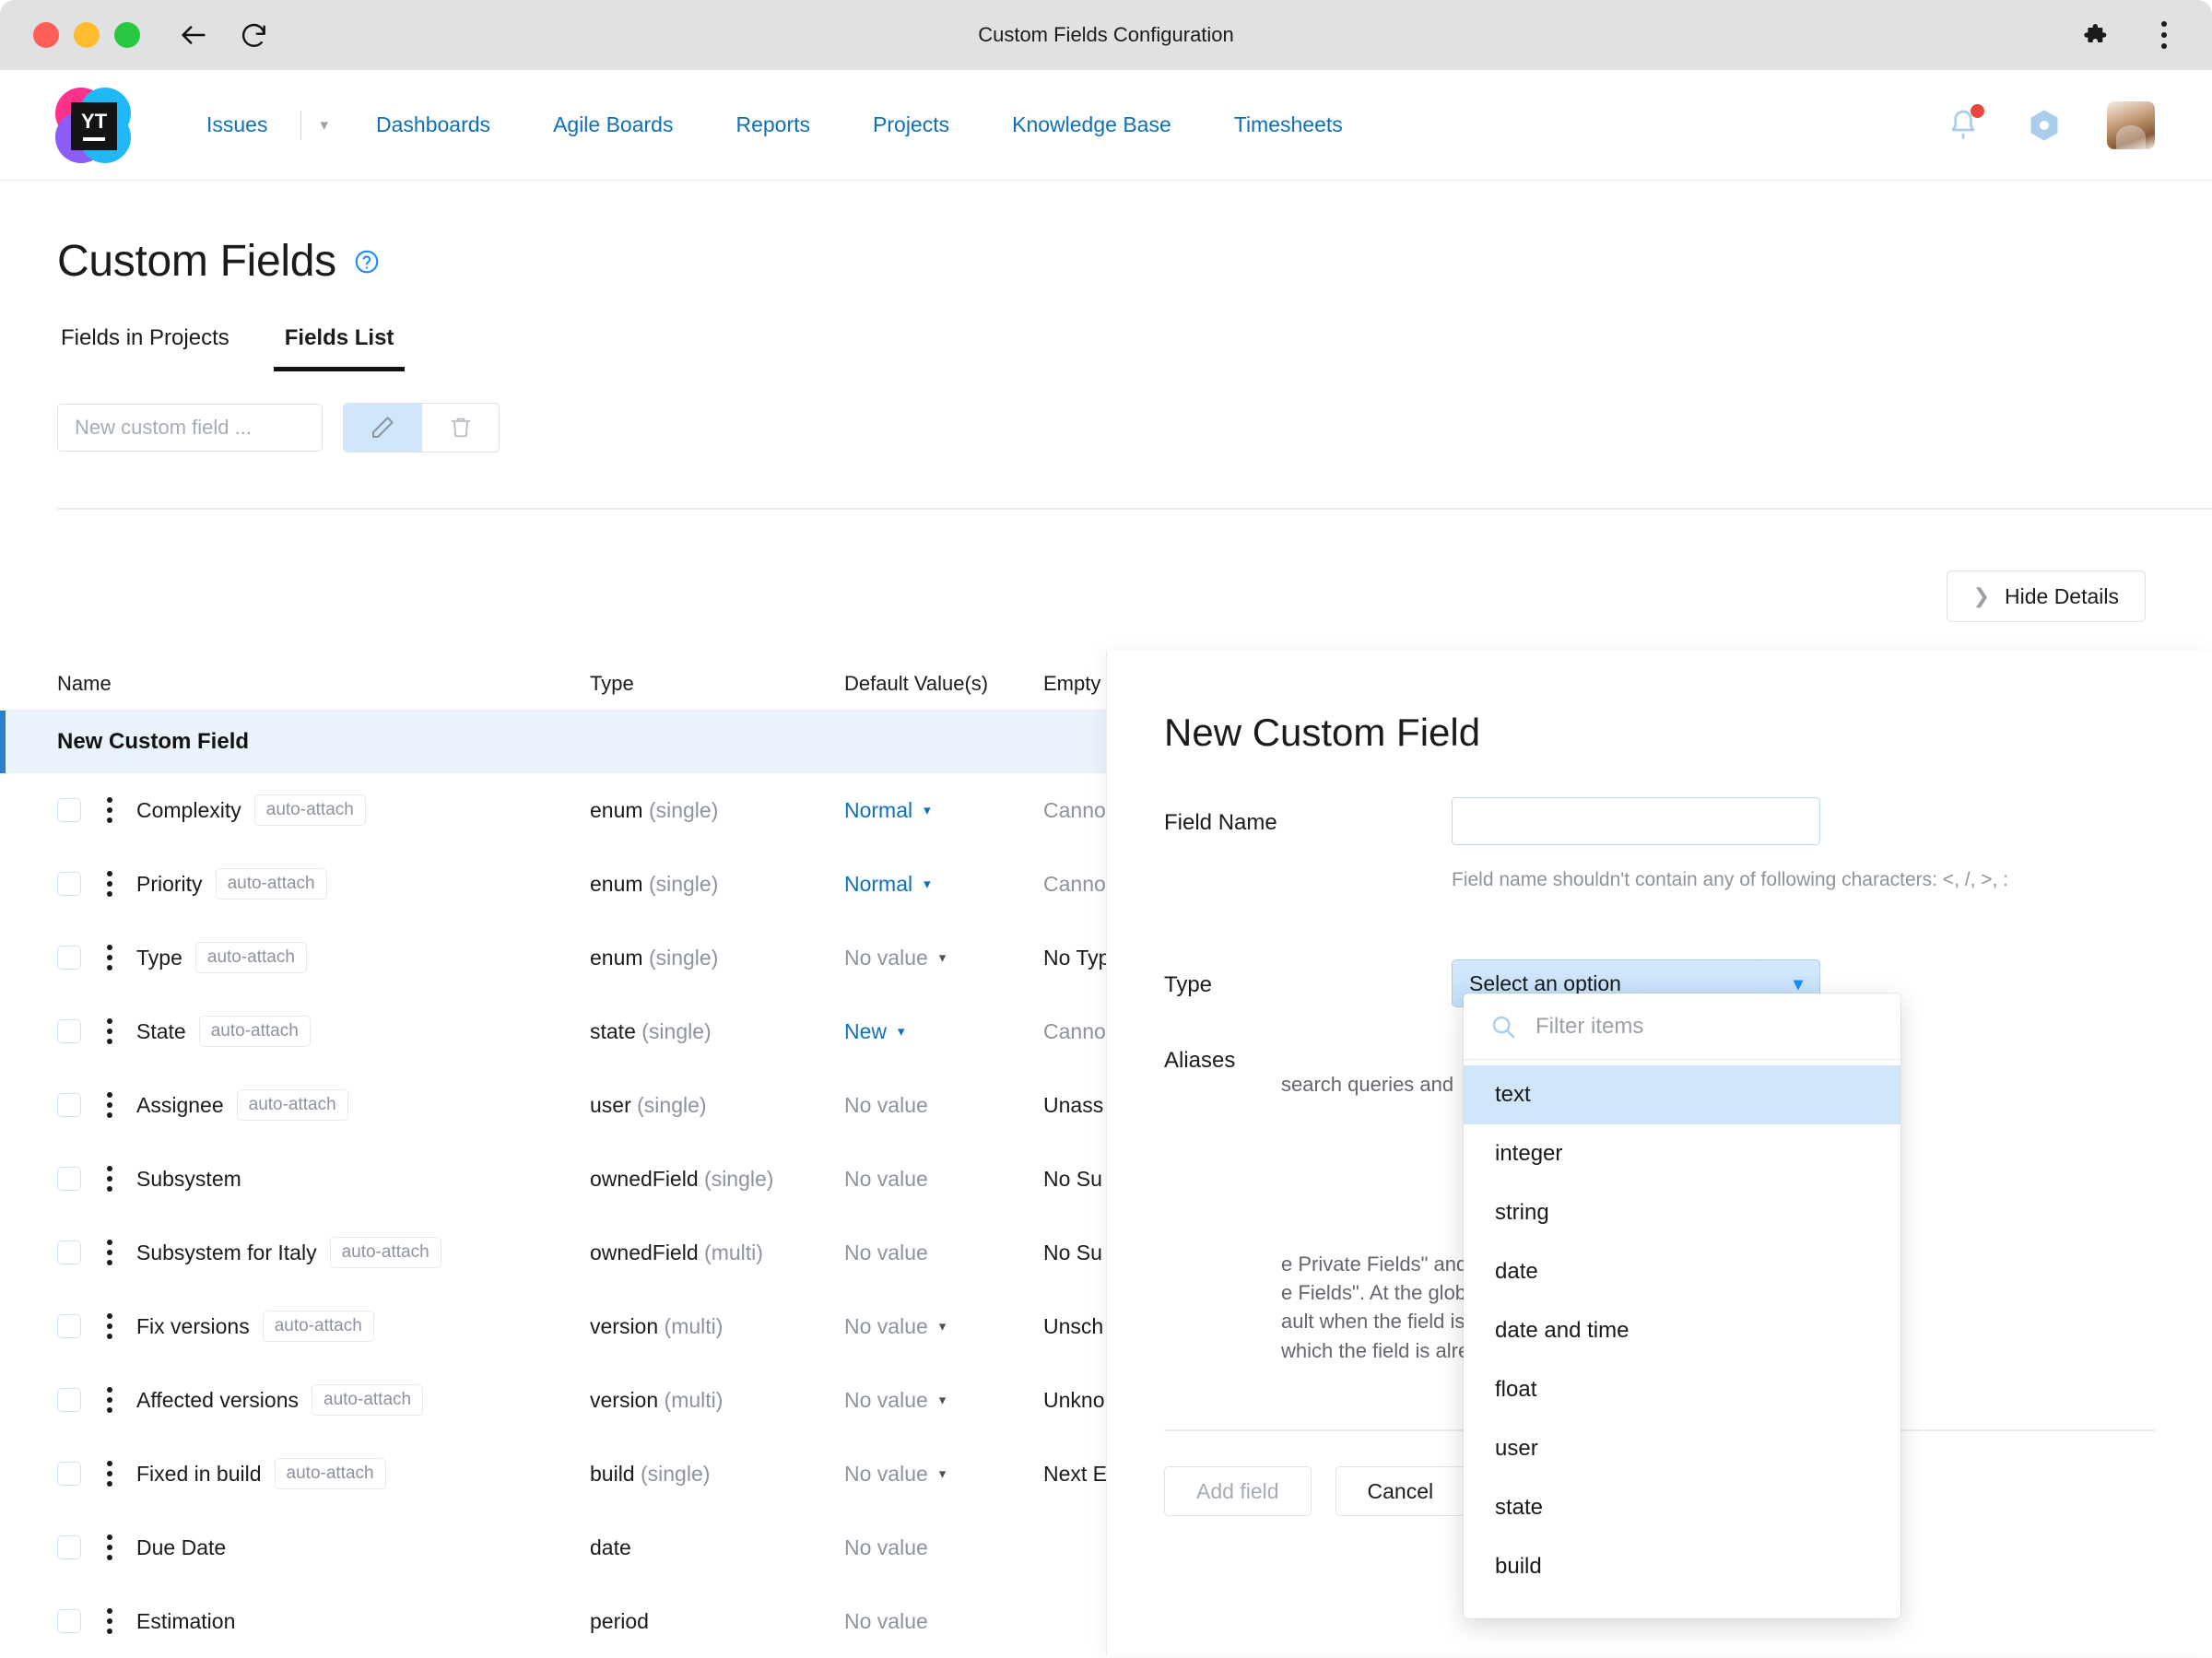 The height and width of the screenshot is (1658, 2212). What do you see at coordinates (1687, 1026) in the screenshot?
I see `dropdown-filter-input` at bounding box center [1687, 1026].